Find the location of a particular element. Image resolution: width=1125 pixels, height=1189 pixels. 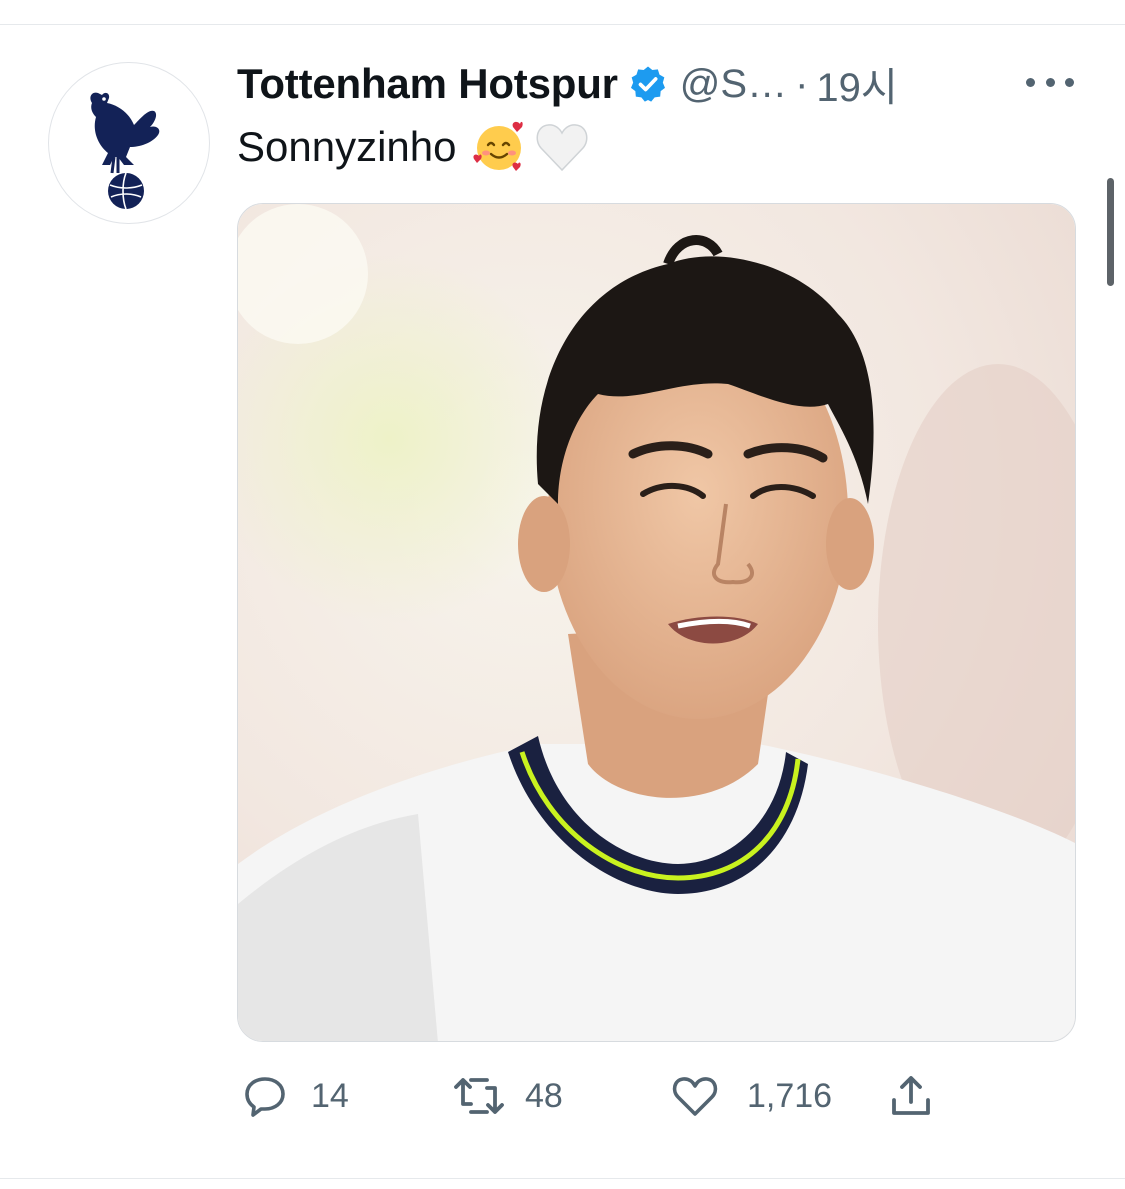

share-icon is located at coordinates (911, 1095).